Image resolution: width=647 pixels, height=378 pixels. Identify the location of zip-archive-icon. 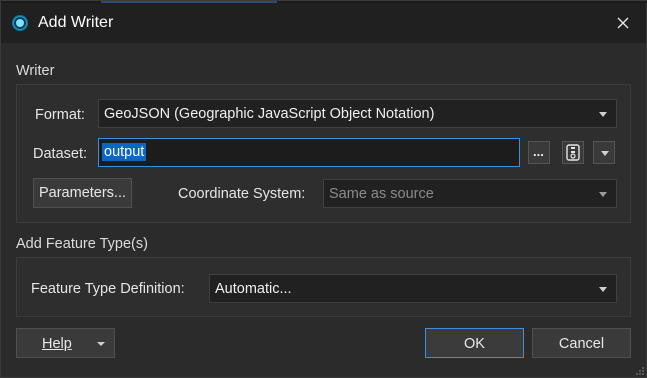
(573, 152).